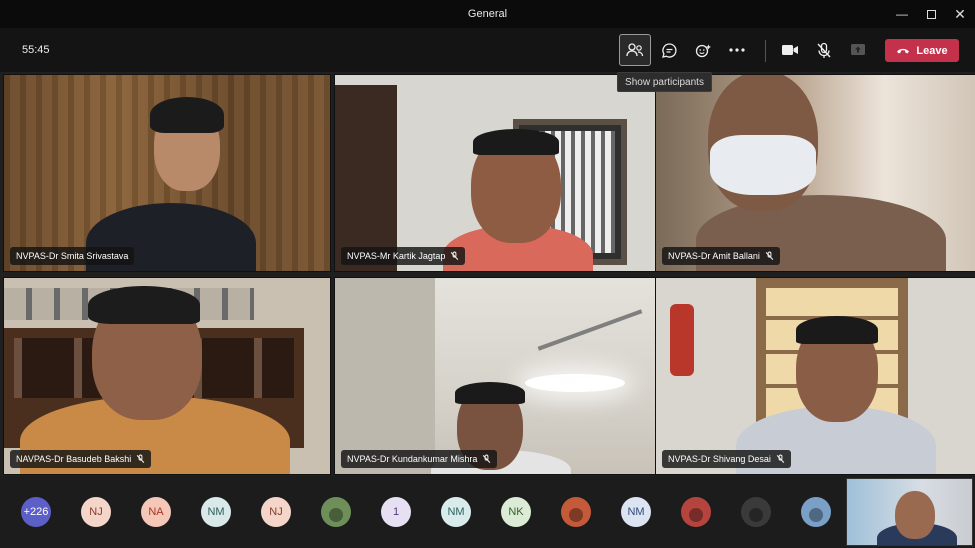  I want to click on participant-name-tag: NVPAS-Dr Kundankumar Mishra, so click(419, 459).